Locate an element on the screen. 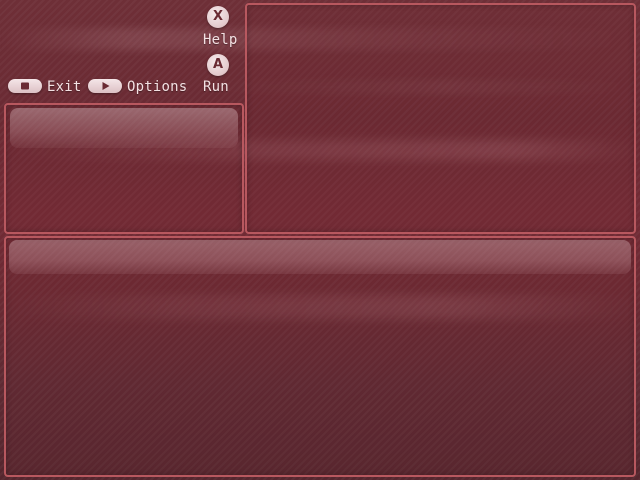 This screenshot has height=480, width=640. left-info-panel is located at coordinates (124, 168).